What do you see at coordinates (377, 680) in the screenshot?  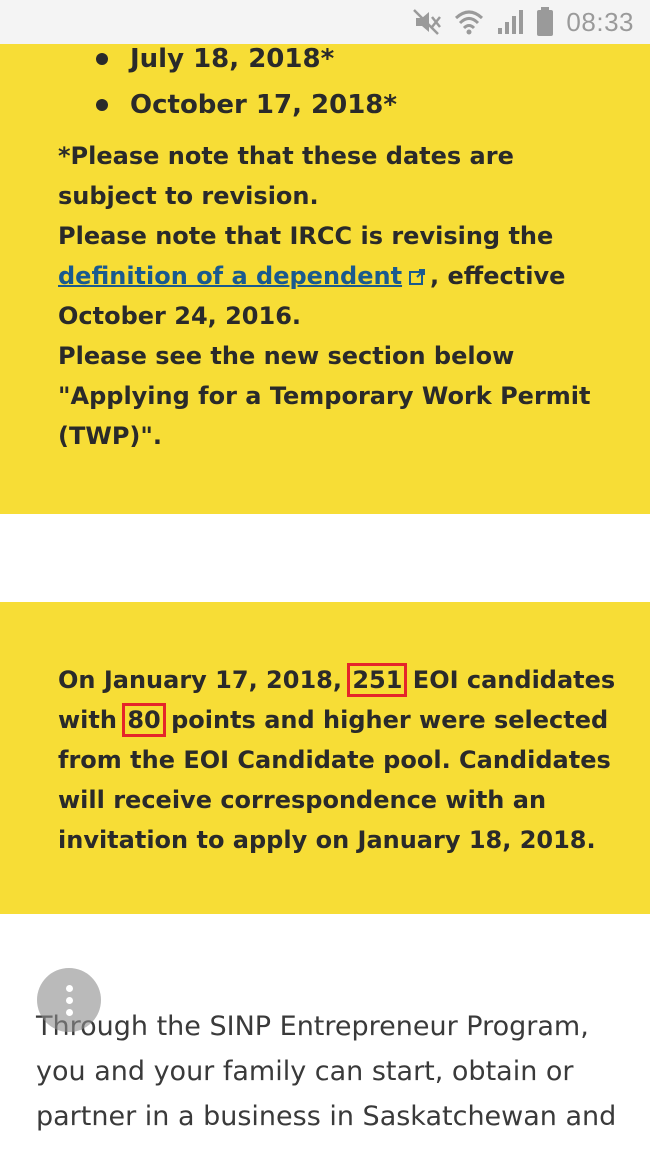 I see `candidate-count-highlight: 251` at bounding box center [377, 680].